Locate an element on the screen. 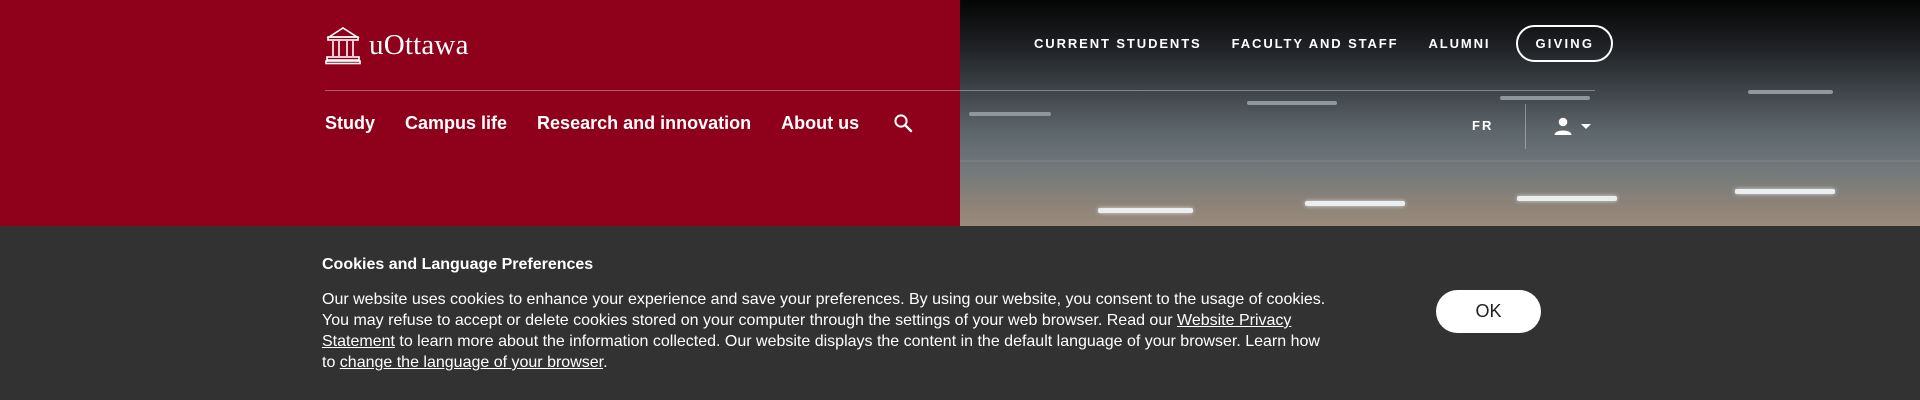 This screenshot has width=1920, height=400. header-vertical-divider is located at coordinates (1525, 126).